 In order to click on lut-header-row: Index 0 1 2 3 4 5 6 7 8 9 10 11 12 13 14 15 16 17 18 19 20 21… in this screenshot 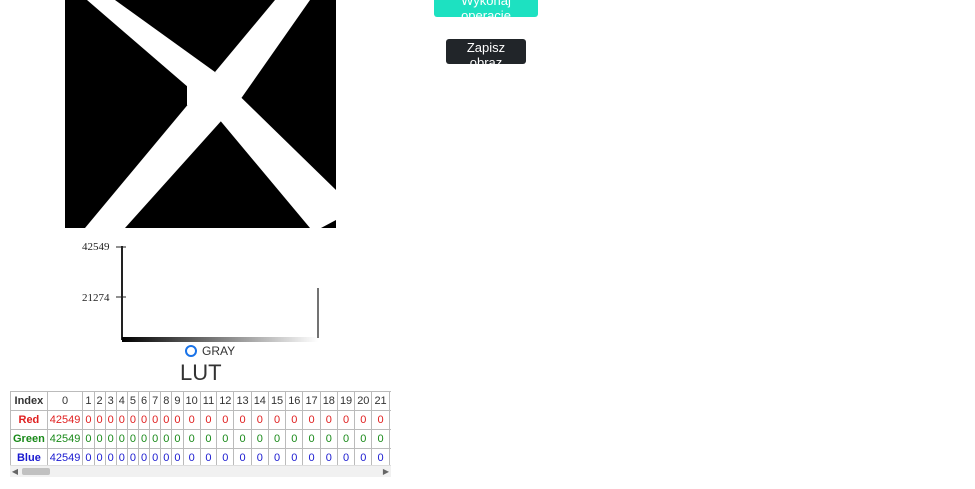, I will do `click(200, 401)`.